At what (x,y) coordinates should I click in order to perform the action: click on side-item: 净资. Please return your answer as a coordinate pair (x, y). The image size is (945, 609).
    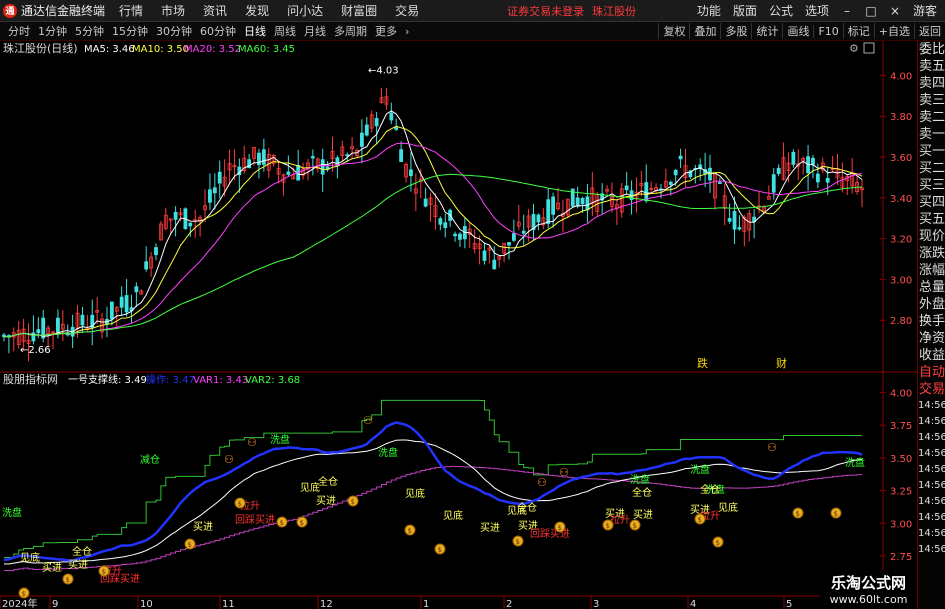
    Looking at the image, I should click on (931, 338).